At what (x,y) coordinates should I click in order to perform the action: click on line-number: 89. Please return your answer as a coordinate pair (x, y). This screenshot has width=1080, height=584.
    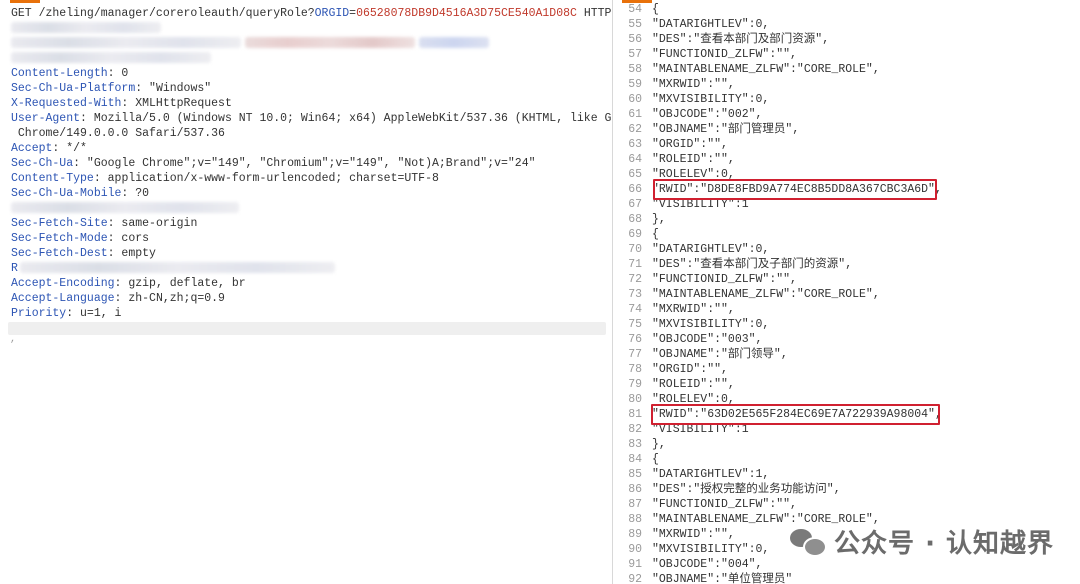
    Looking at the image, I should click on (635, 534).